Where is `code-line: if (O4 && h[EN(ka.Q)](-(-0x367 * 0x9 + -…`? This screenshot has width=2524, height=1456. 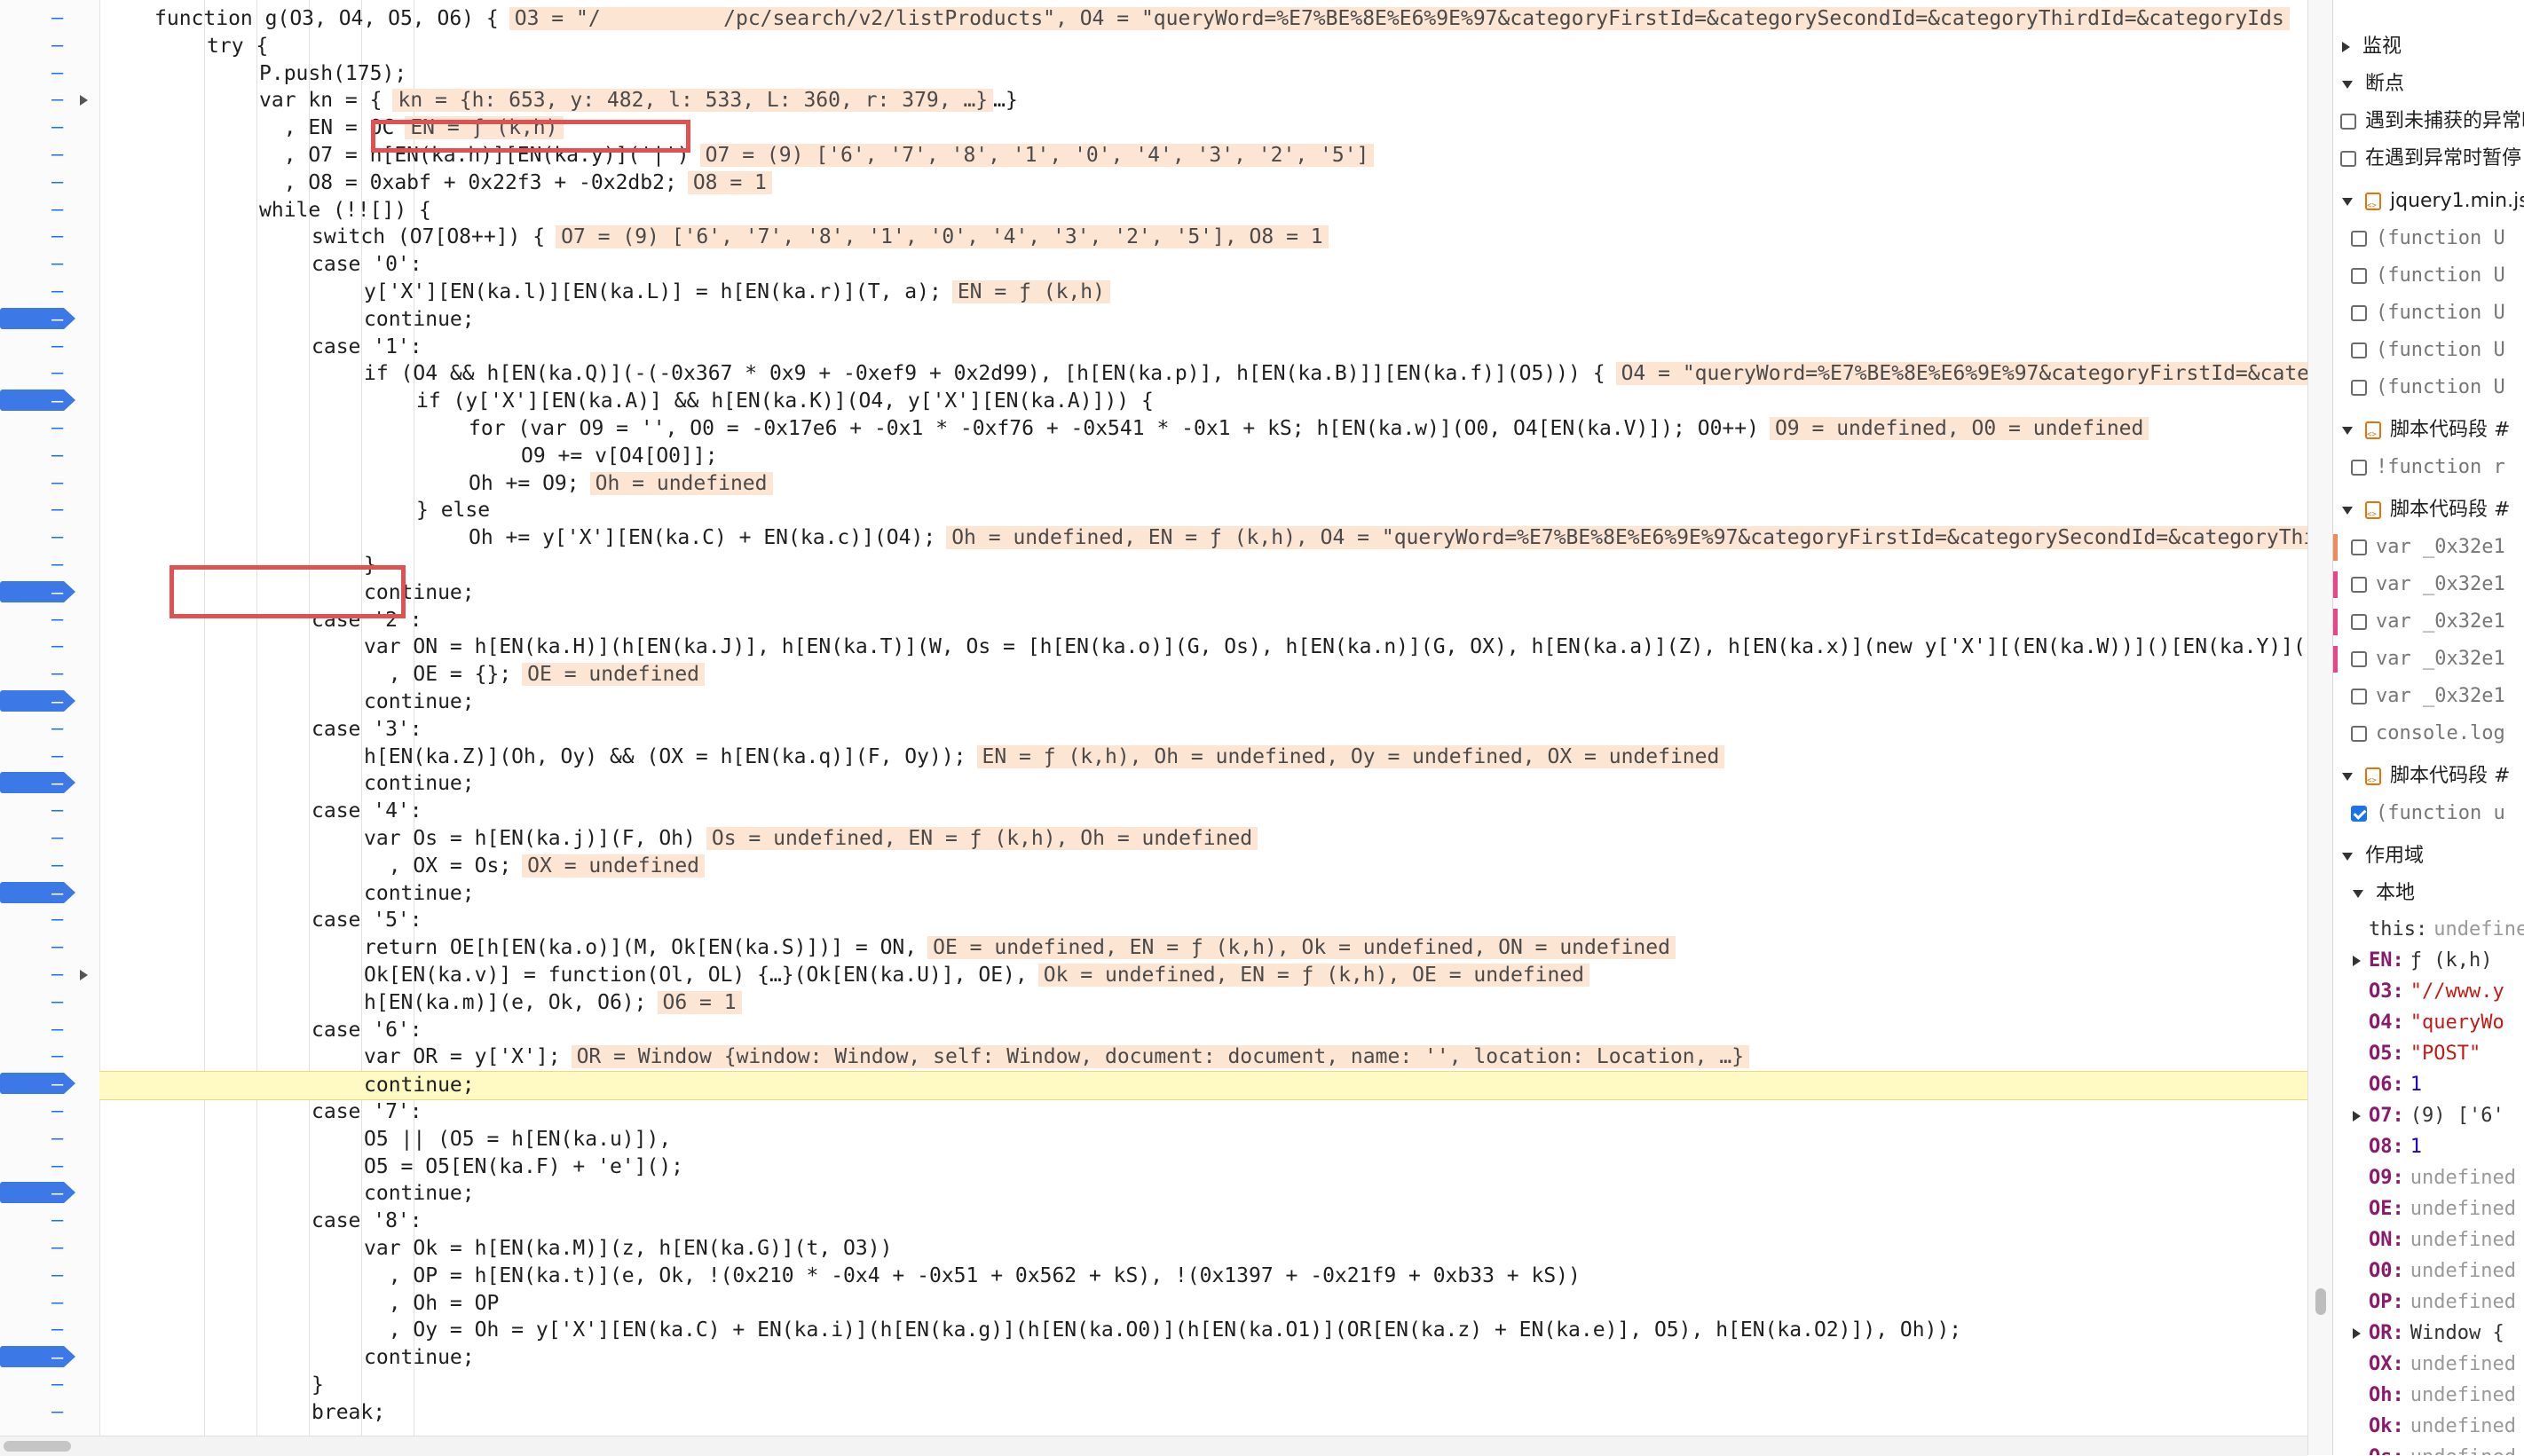 code-line: if (O4 && h[EN(ka.Q)](-(-0x367 * 0x9 + -… is located at coordinates (1203, 374).